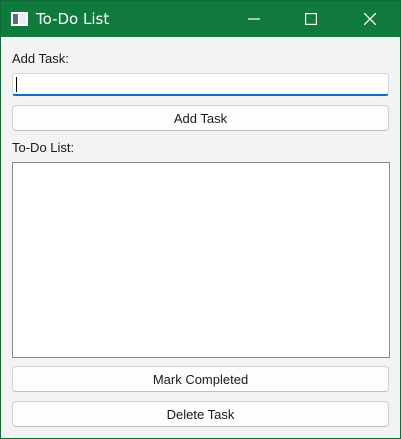 The height and width of the screenshot is (439, 401). I want to click on close-button, so click(370, 19).